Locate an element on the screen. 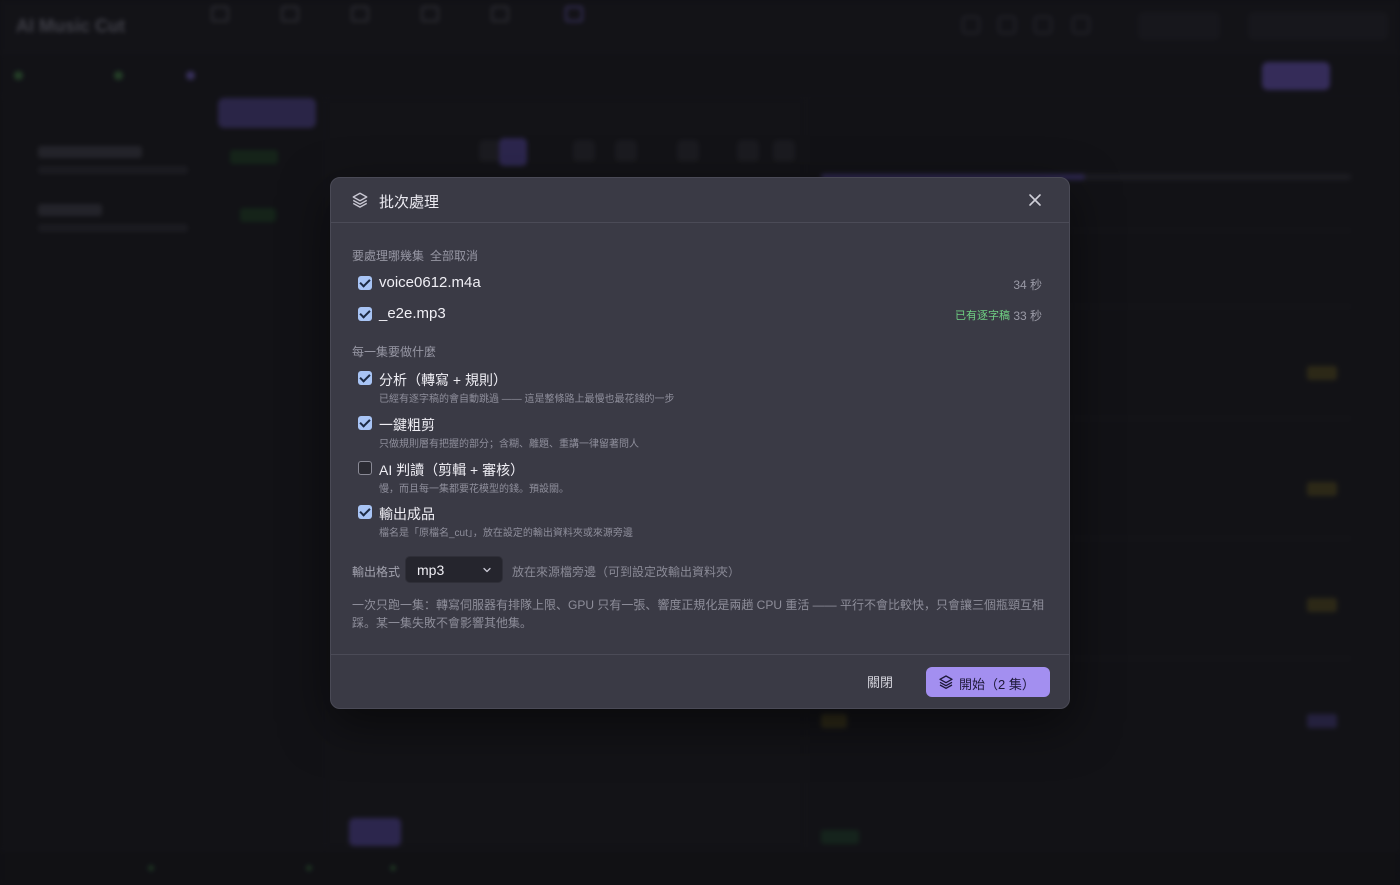  episode-name: voice0612.m4a is located at coordinates (430, 282).